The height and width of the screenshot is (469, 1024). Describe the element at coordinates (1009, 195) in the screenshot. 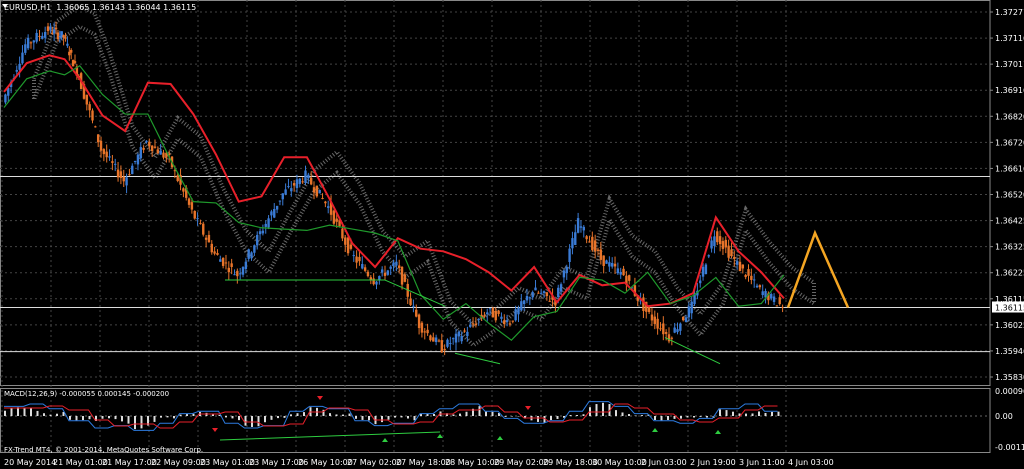

I see `price-tick-label: 1.36520` at that location.